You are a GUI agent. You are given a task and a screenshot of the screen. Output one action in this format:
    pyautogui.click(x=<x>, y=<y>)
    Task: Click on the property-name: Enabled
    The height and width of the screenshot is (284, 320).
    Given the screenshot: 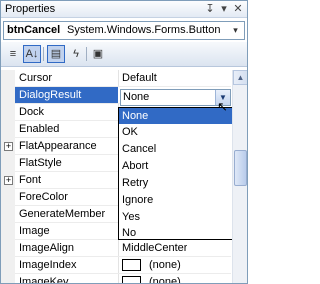 What is the action you would take?
    pyautogui.click(x=39, y=129)
    